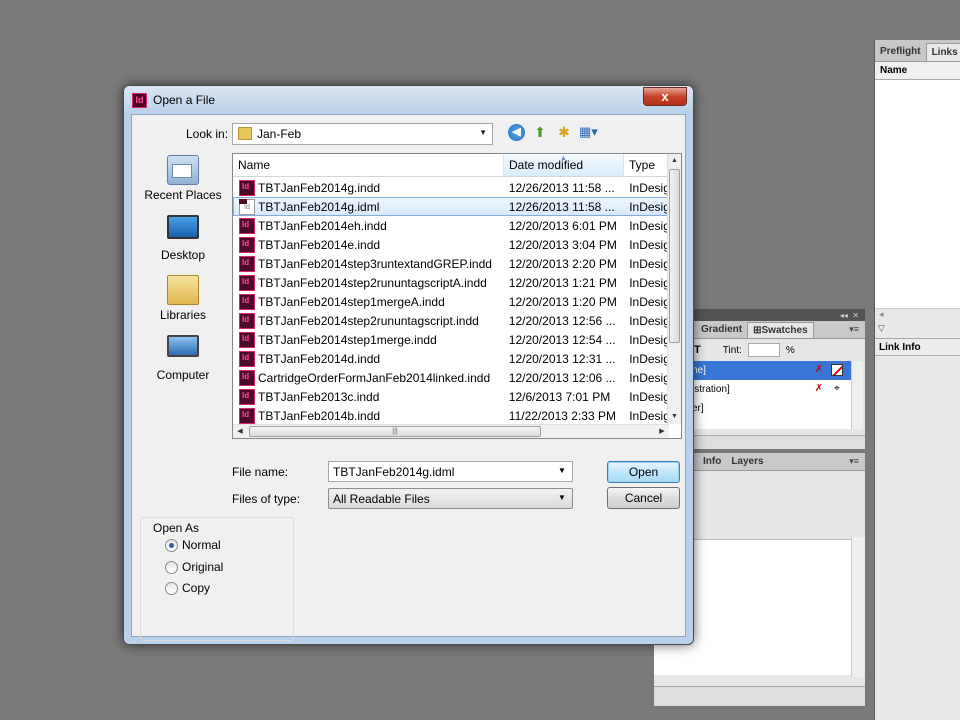  Describe the element at coordinates (770, 370) in the screenshot. I see `swatch-row: ne] ✗` at that location.